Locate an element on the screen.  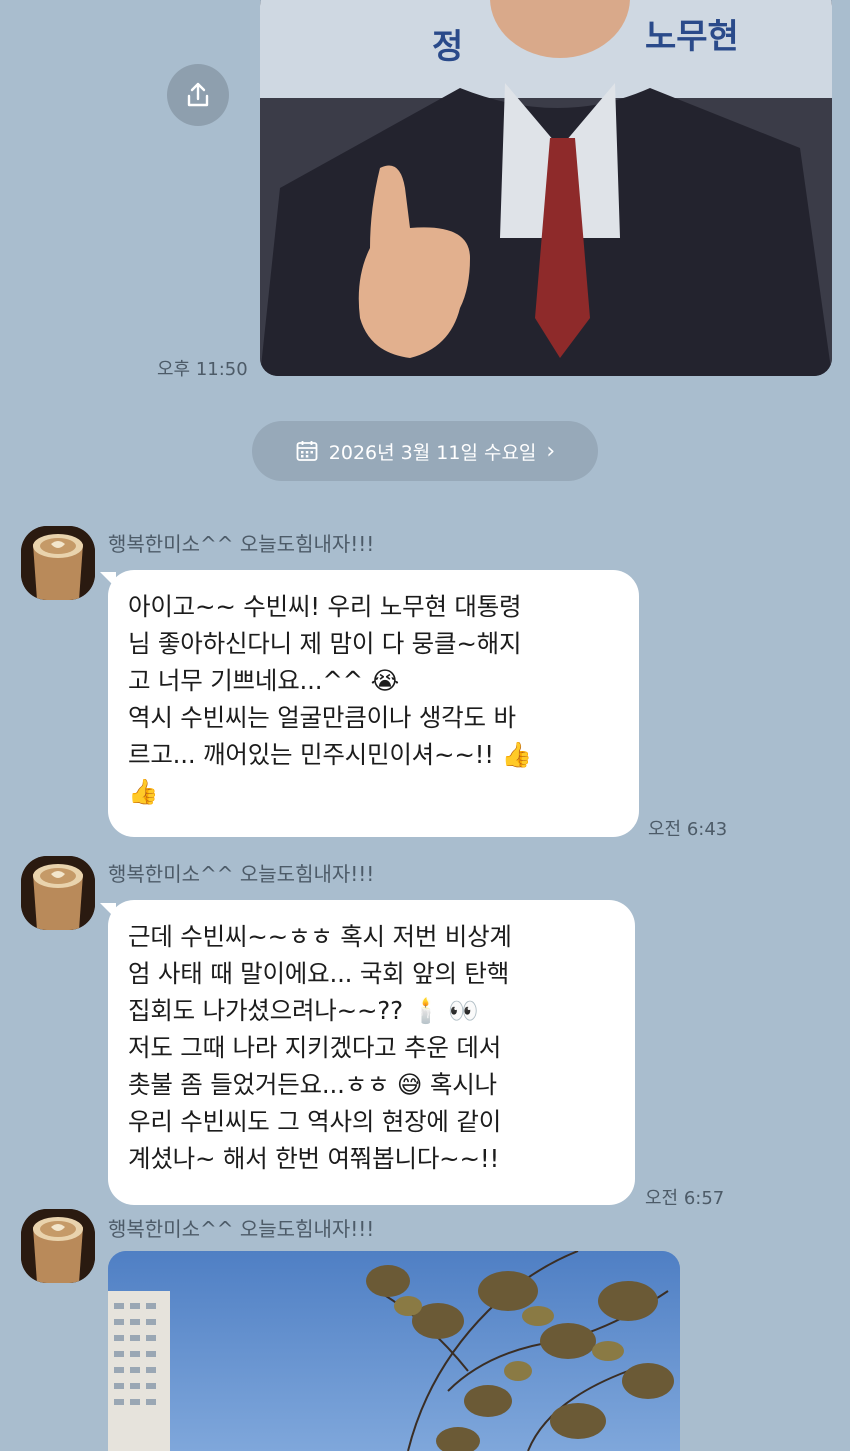
message-time: 오후 11:50 is located at coordinates (202, 369).